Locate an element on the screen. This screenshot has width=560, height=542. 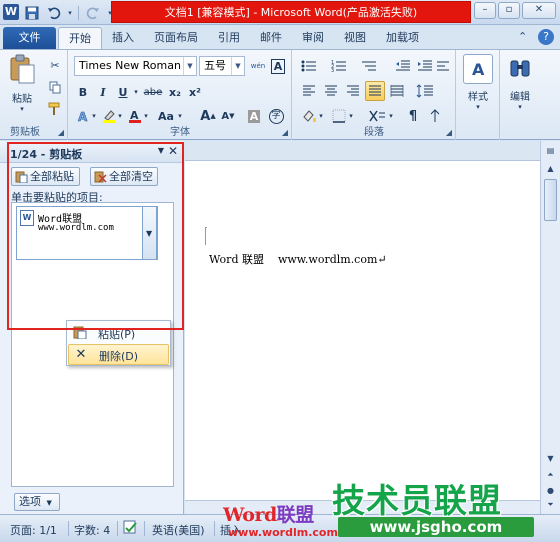
tab-insert: 插入 is located at coordinates (123, 38).